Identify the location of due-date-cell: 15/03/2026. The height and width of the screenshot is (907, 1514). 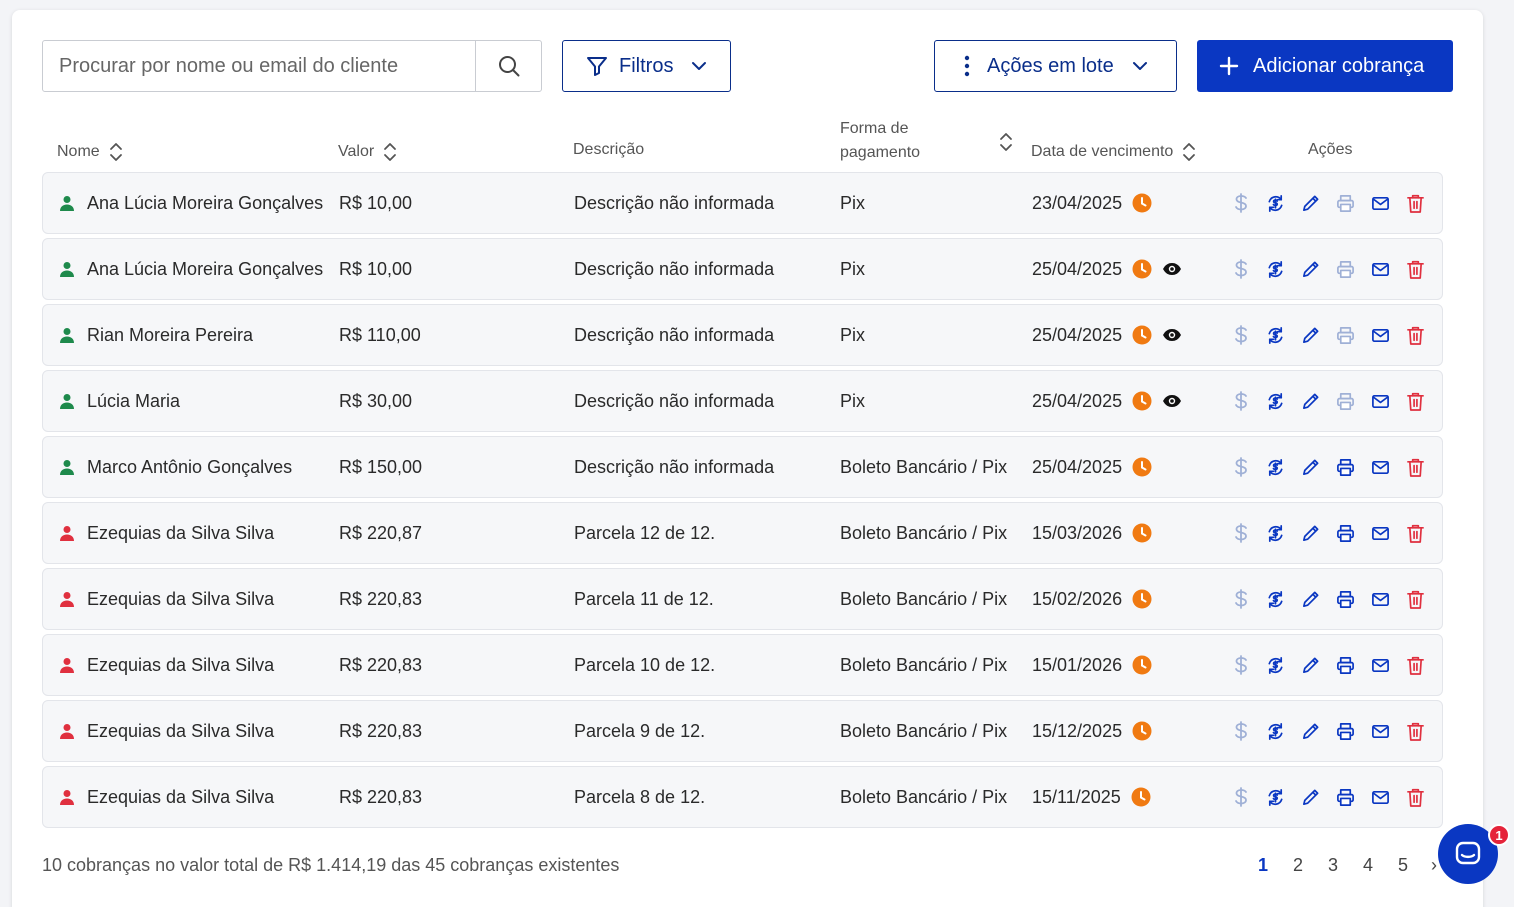
(1092, 533).